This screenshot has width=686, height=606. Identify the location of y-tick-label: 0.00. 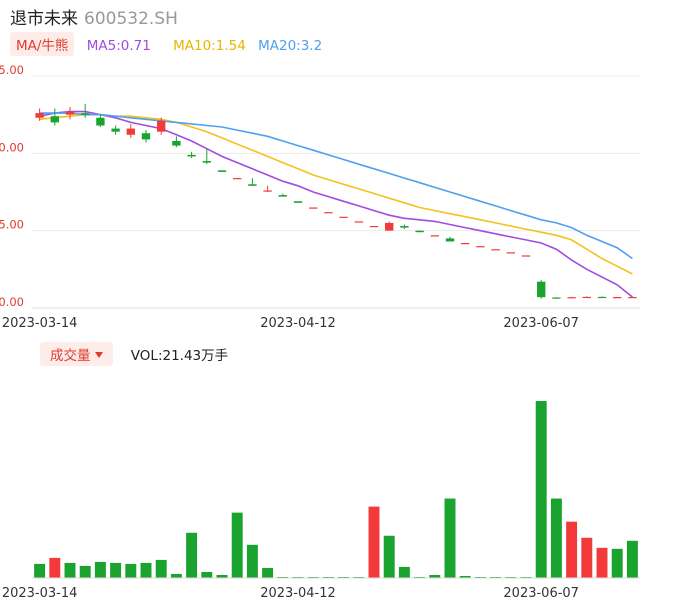
(12, 302).